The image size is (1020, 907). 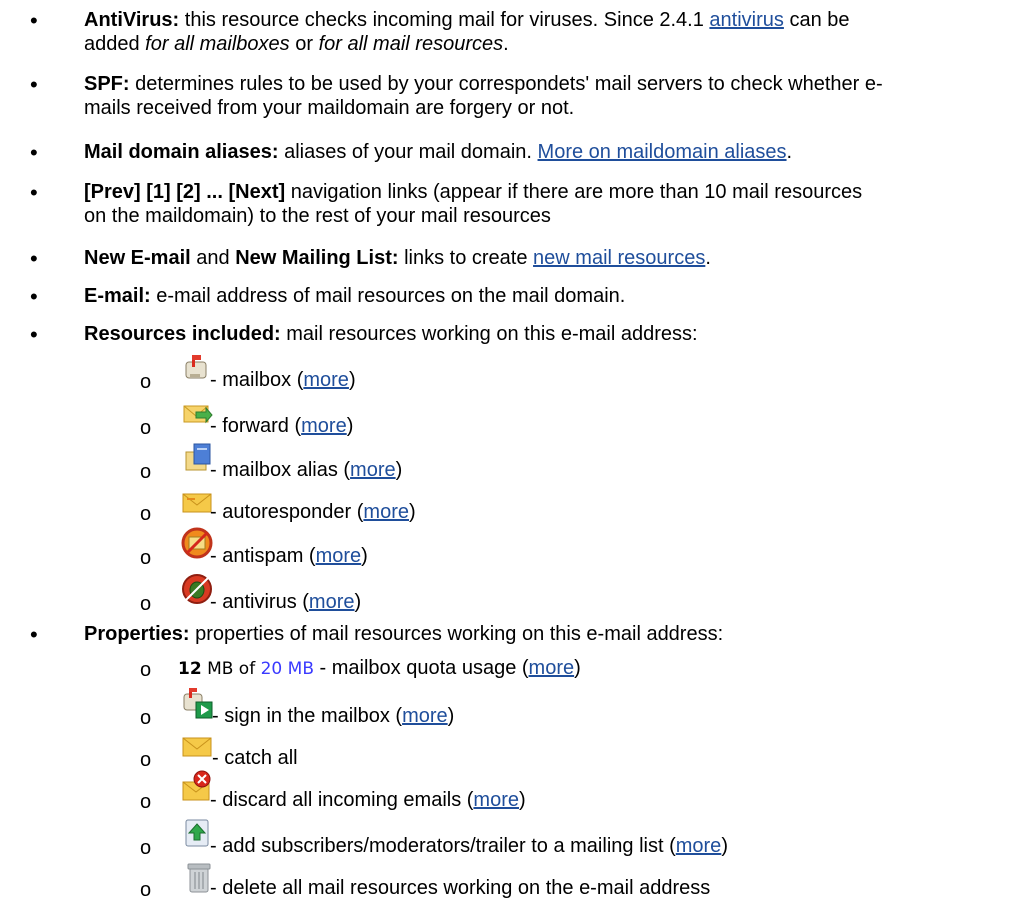 I want to click on sign-in-mailbox-icon, so click(x=198, y=703).